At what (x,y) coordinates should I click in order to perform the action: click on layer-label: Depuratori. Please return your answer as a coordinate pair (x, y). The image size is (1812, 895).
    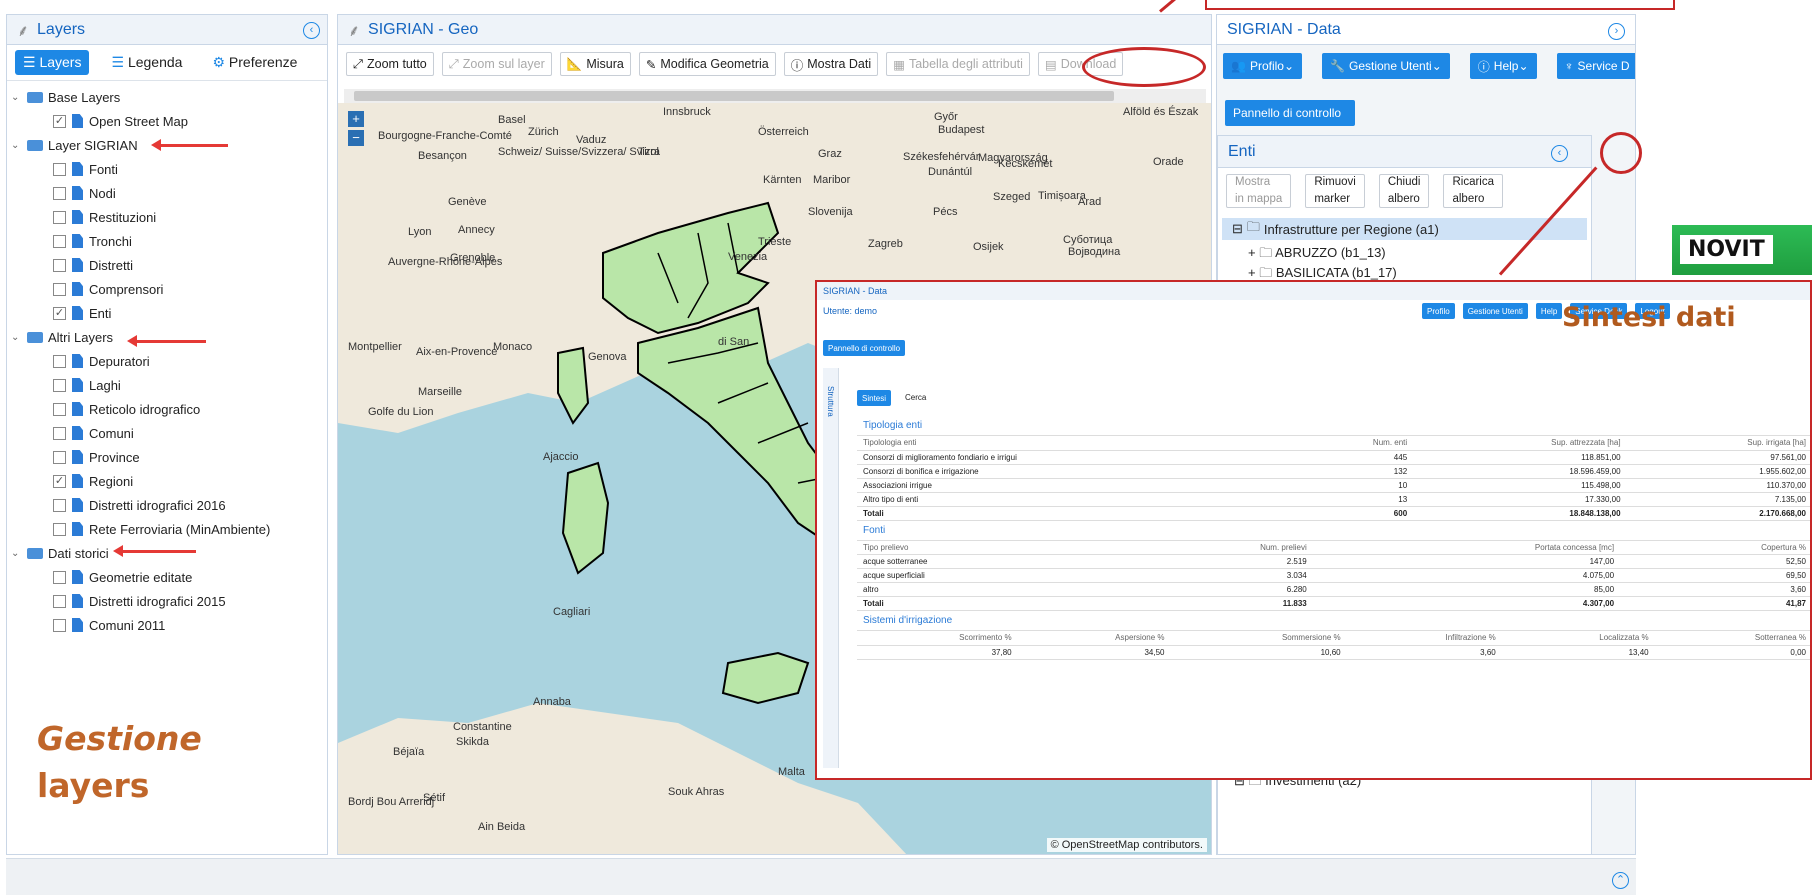
    Looking at the image, I should click on (119, 361).